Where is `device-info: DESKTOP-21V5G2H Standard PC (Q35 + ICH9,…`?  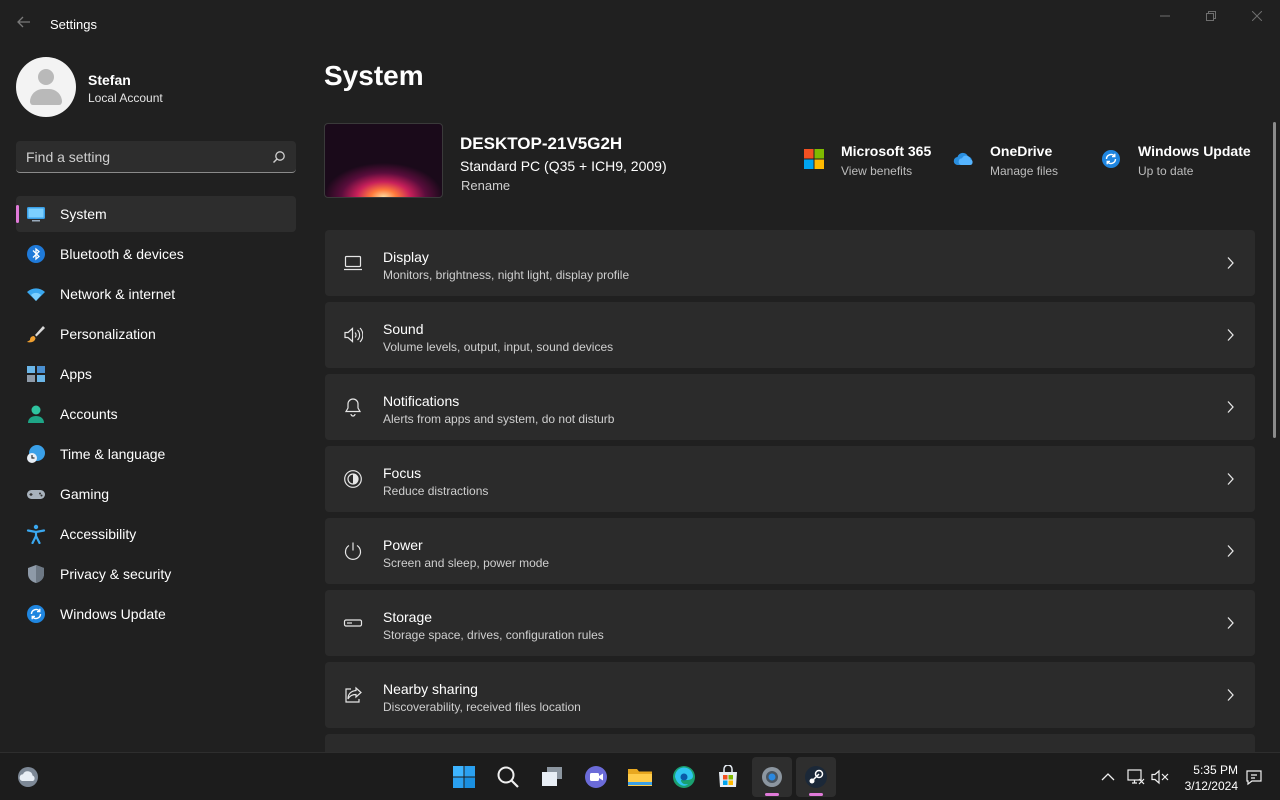
device-info: DESKTOP-21V5G2H Standard PC (Q35 + ICH9,… is located at coordinates (604, 161).